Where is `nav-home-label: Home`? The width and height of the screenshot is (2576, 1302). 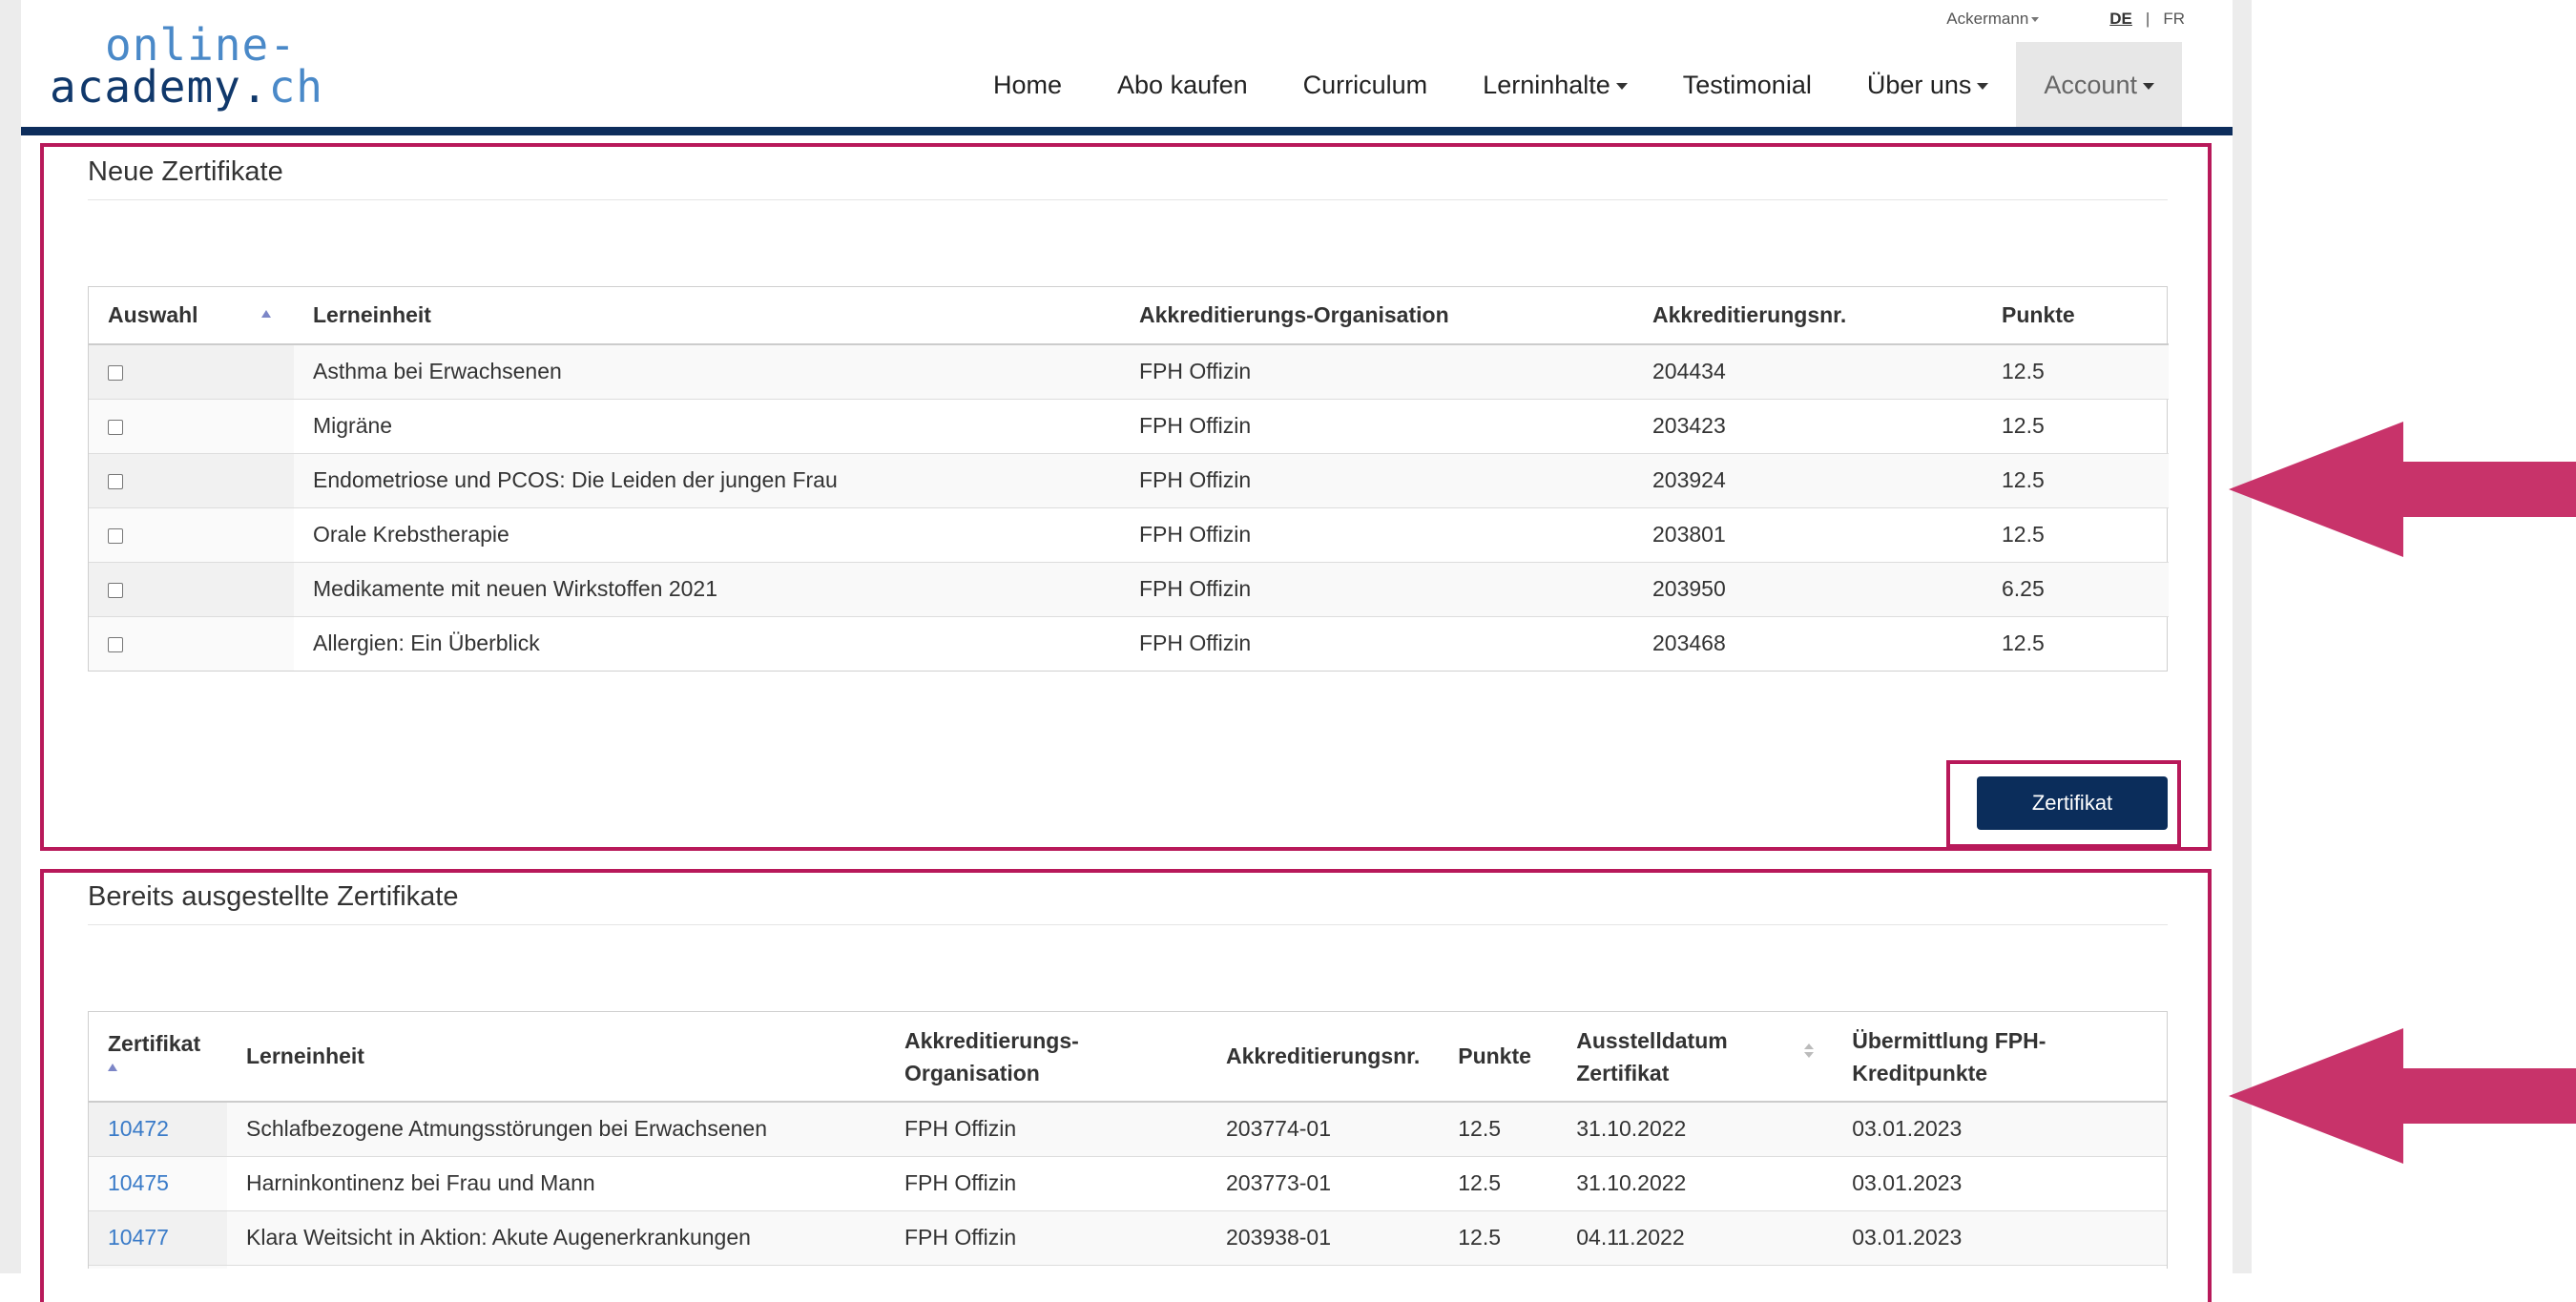 nav-home-label: Home is located at coordinates (1028, 85).